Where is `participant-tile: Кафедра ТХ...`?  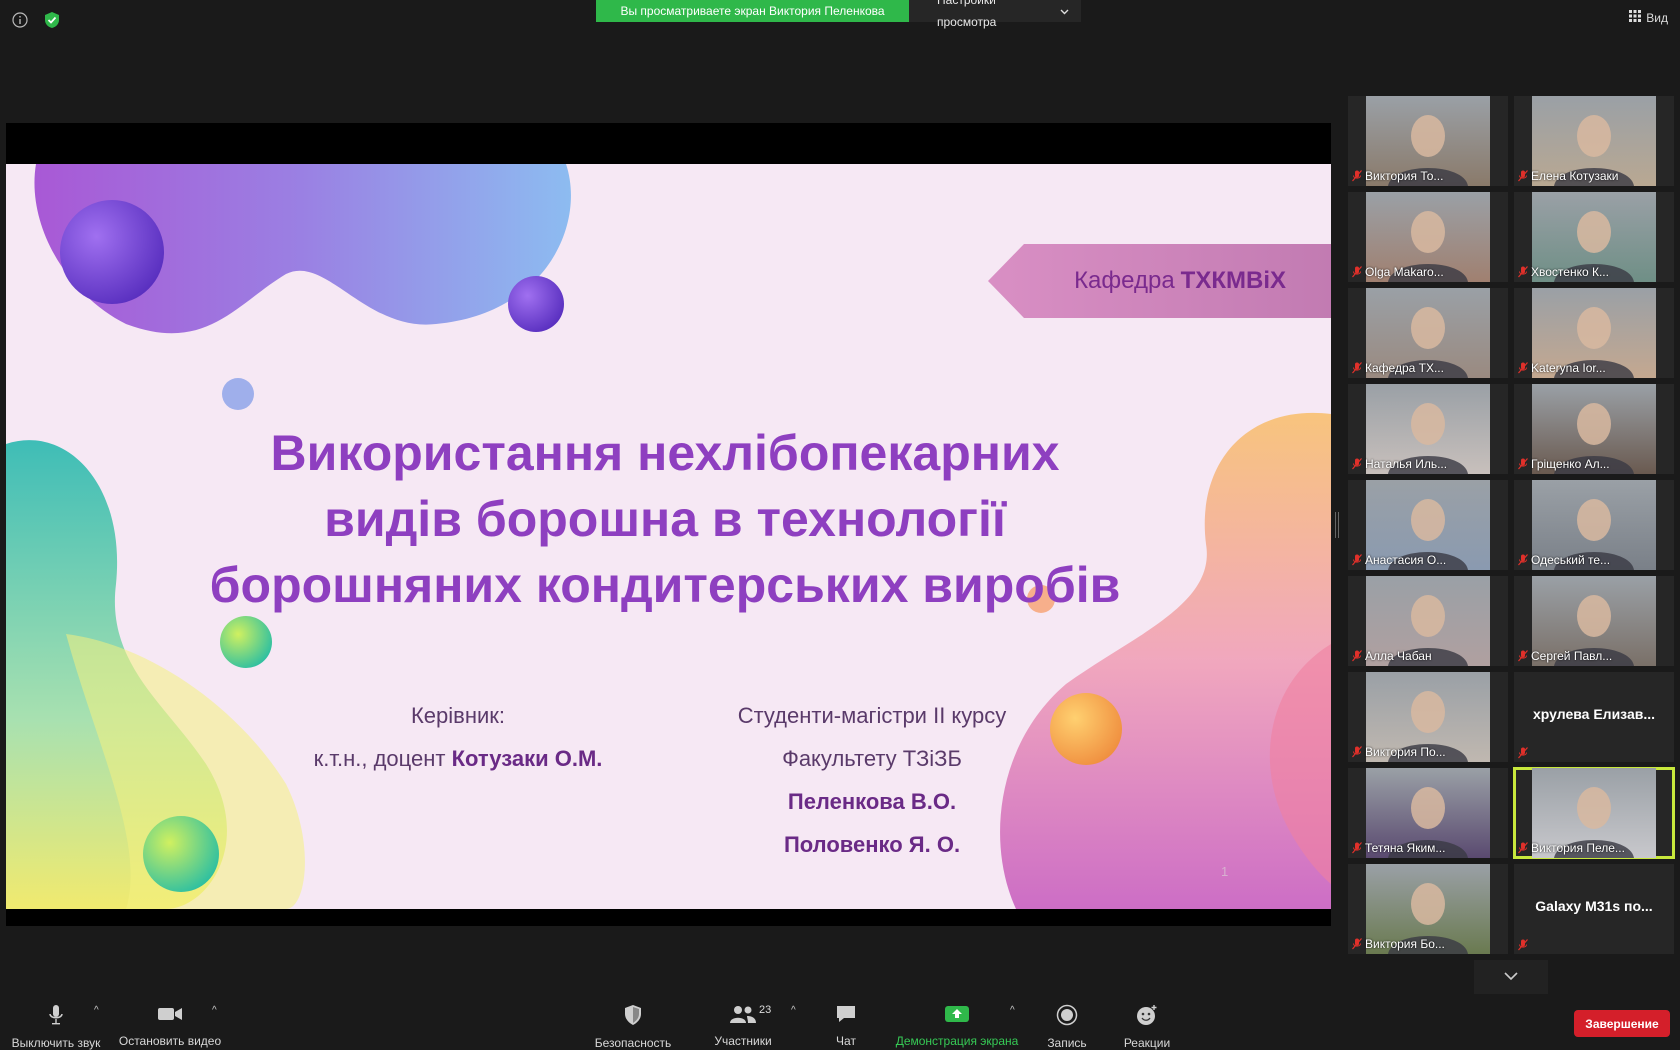 participant-tile: Кафедра ТХ... is located at coordinates (1428, 333).